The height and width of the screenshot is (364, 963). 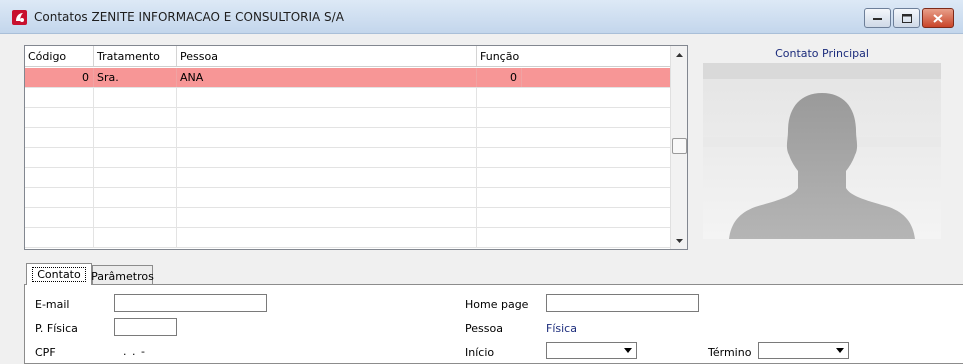 I want to click on person-silhouette-icon, so click(x=822, y=151).